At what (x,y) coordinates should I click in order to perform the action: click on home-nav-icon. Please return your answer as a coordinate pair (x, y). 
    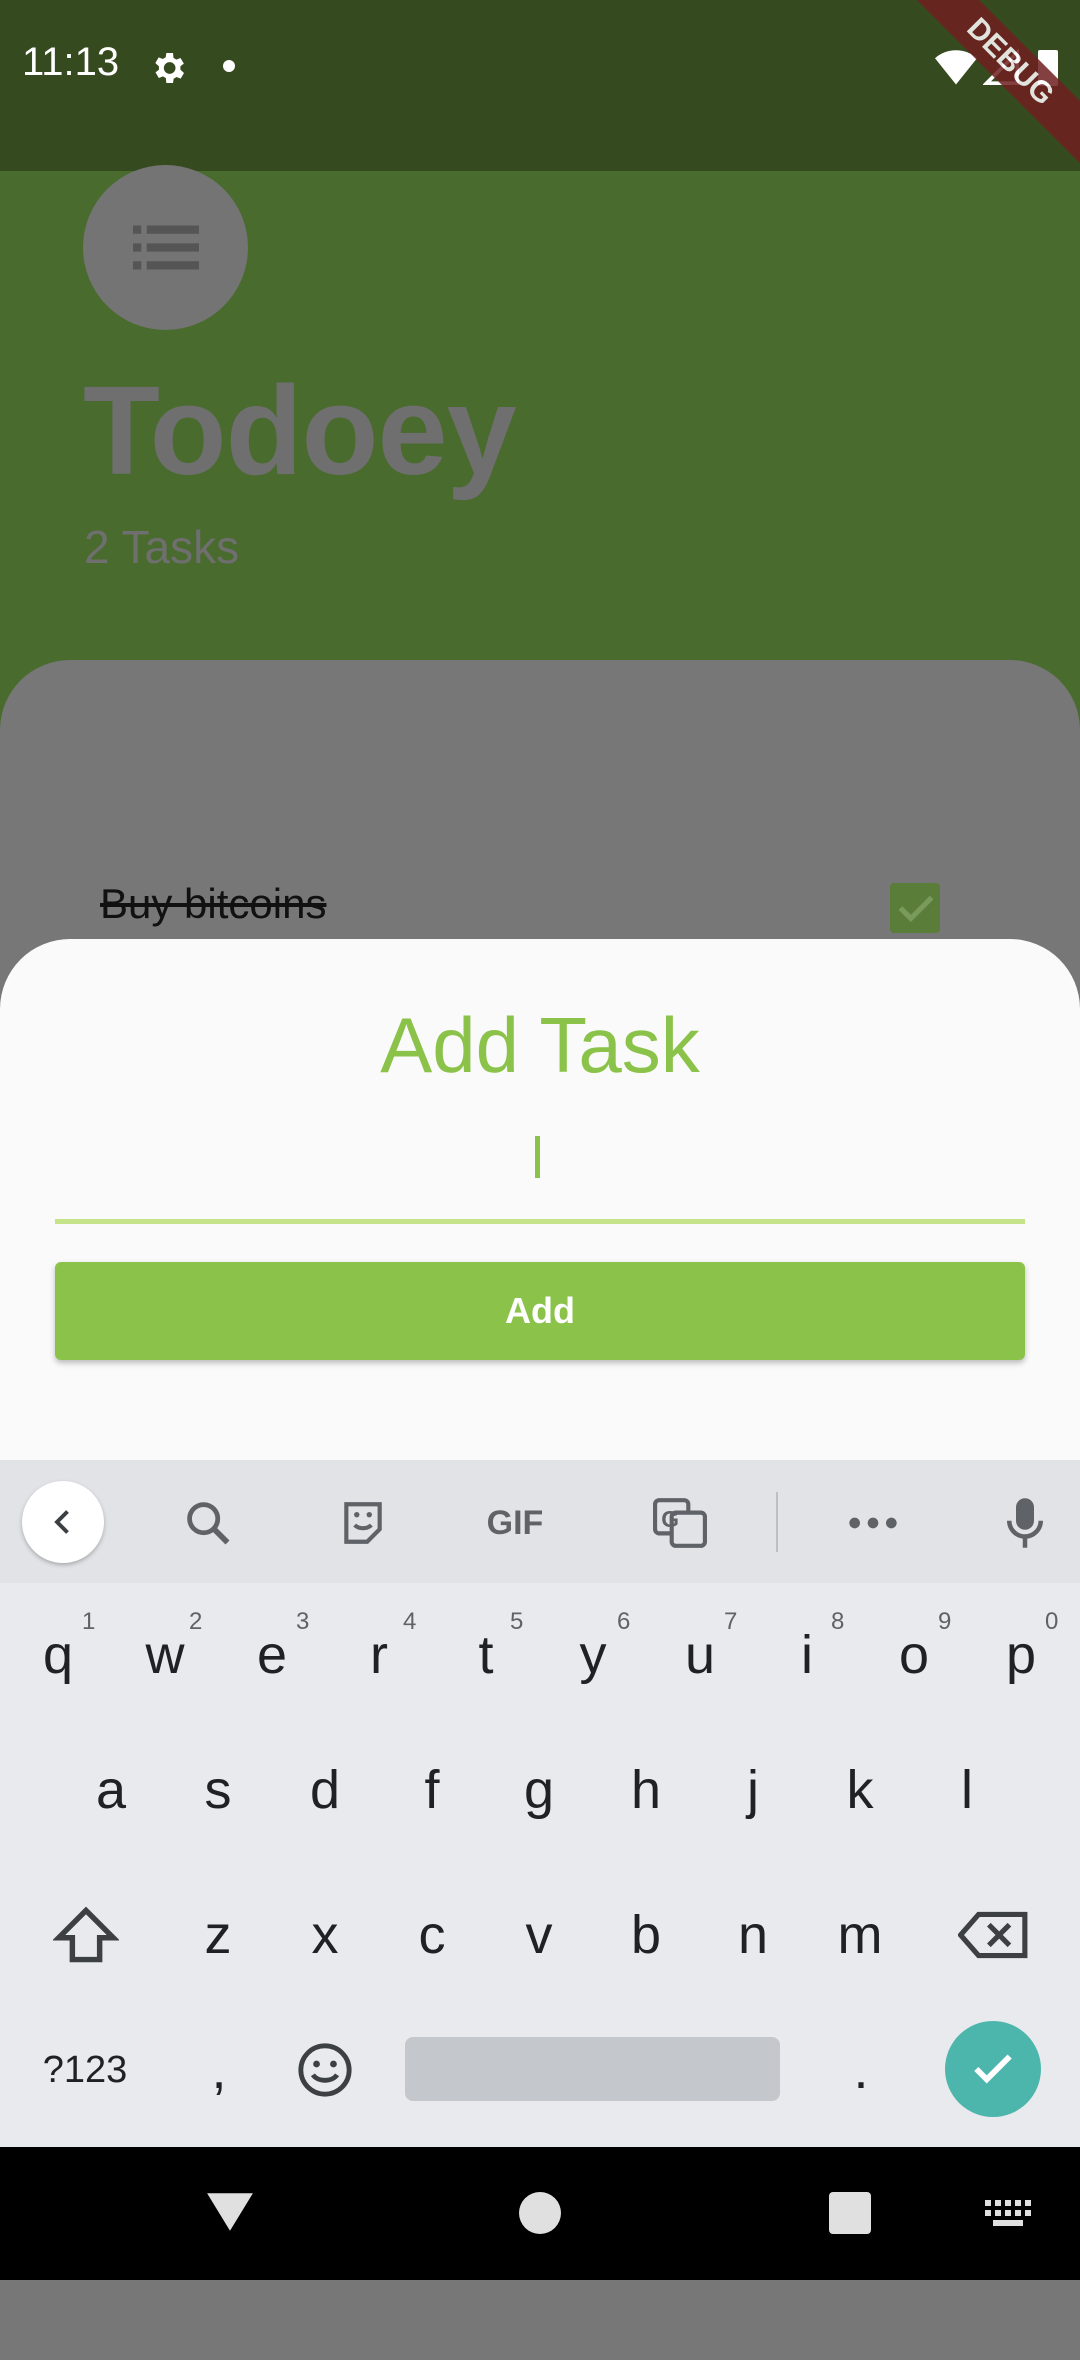
    Looking at the image, I should click on (540, 2213).